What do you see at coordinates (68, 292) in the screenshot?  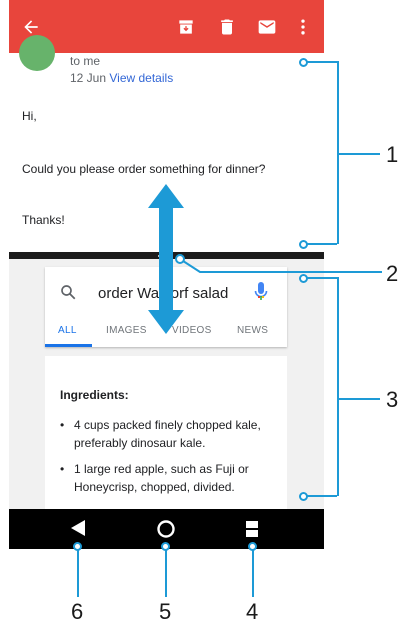 I see `search-icon` at bounding box center [68, 292].